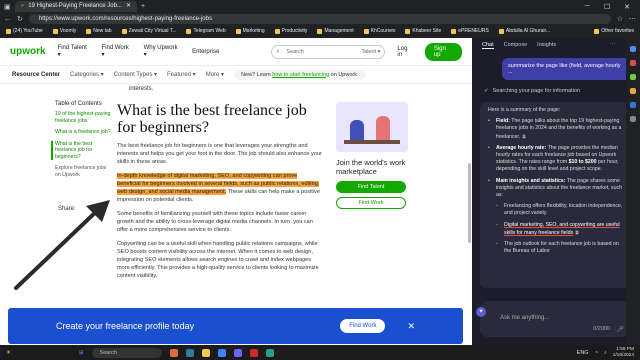  What do you see at coordinates (521, 147) in the screenshot?
I see `rate-label: Average hourly rate:` at bounding box center [521, 147].